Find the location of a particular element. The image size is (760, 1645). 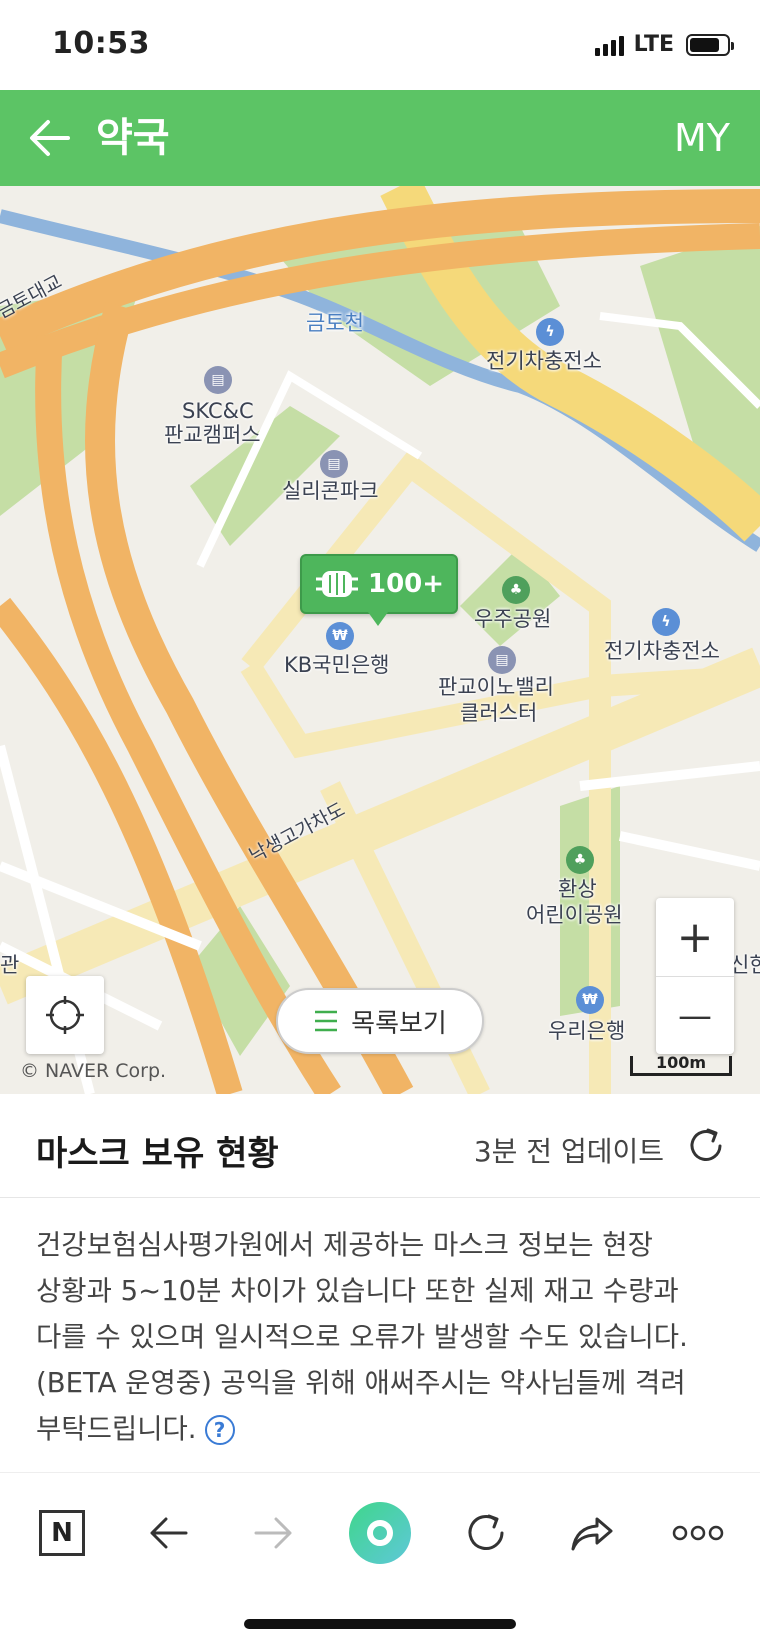

zoom-in-button: + is located at coordinates (695, 937).